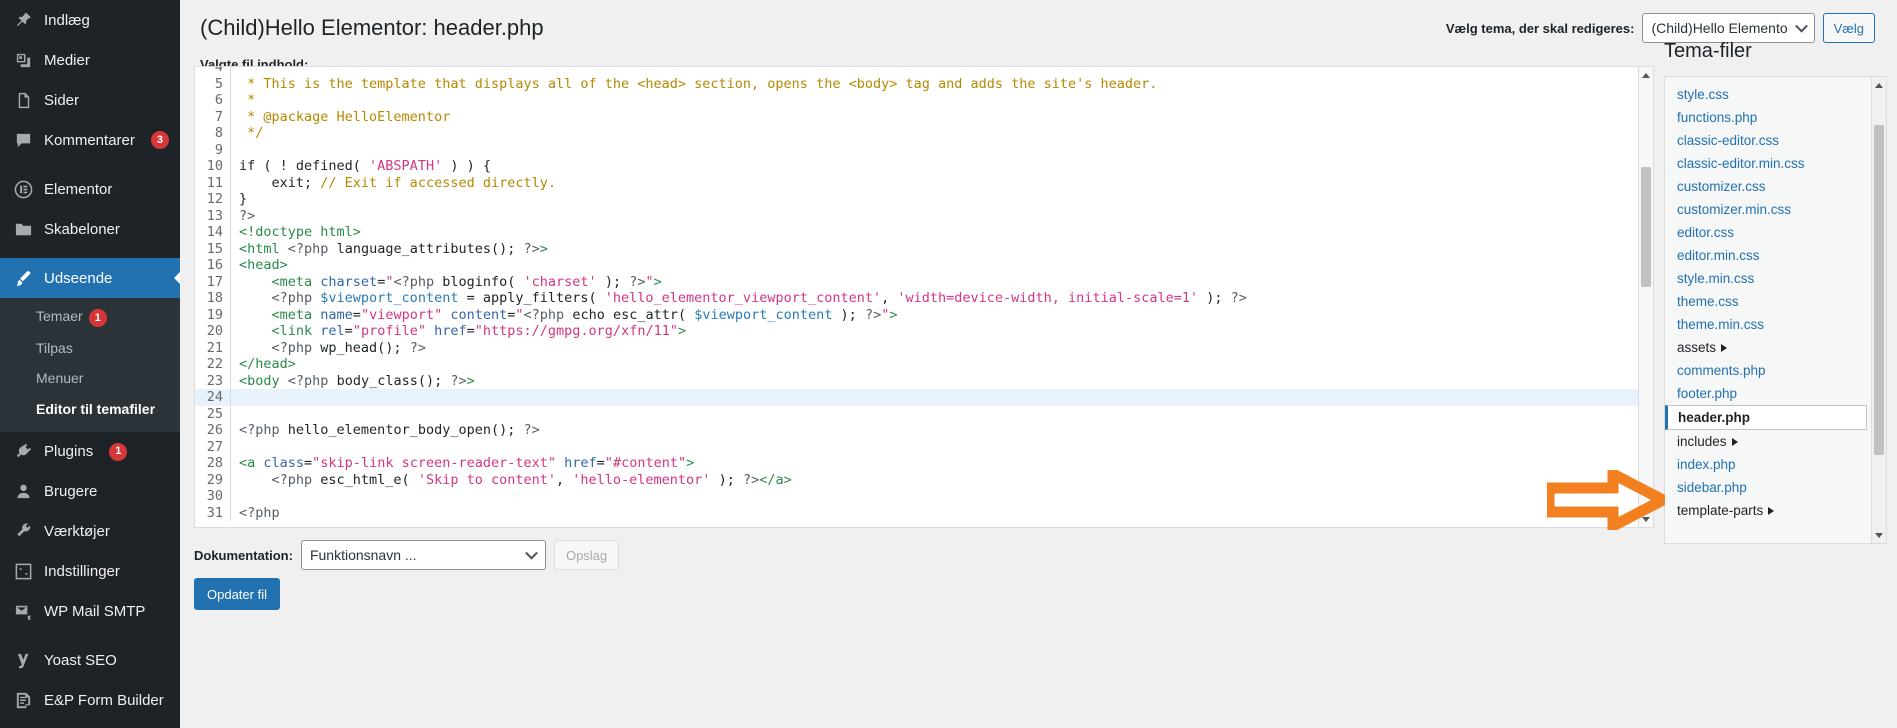 The image size is (1897, 728). Describe the element at coordinates (71, 492) in the screenshot. I see `sidebar-item-label: Brugere` at that location.